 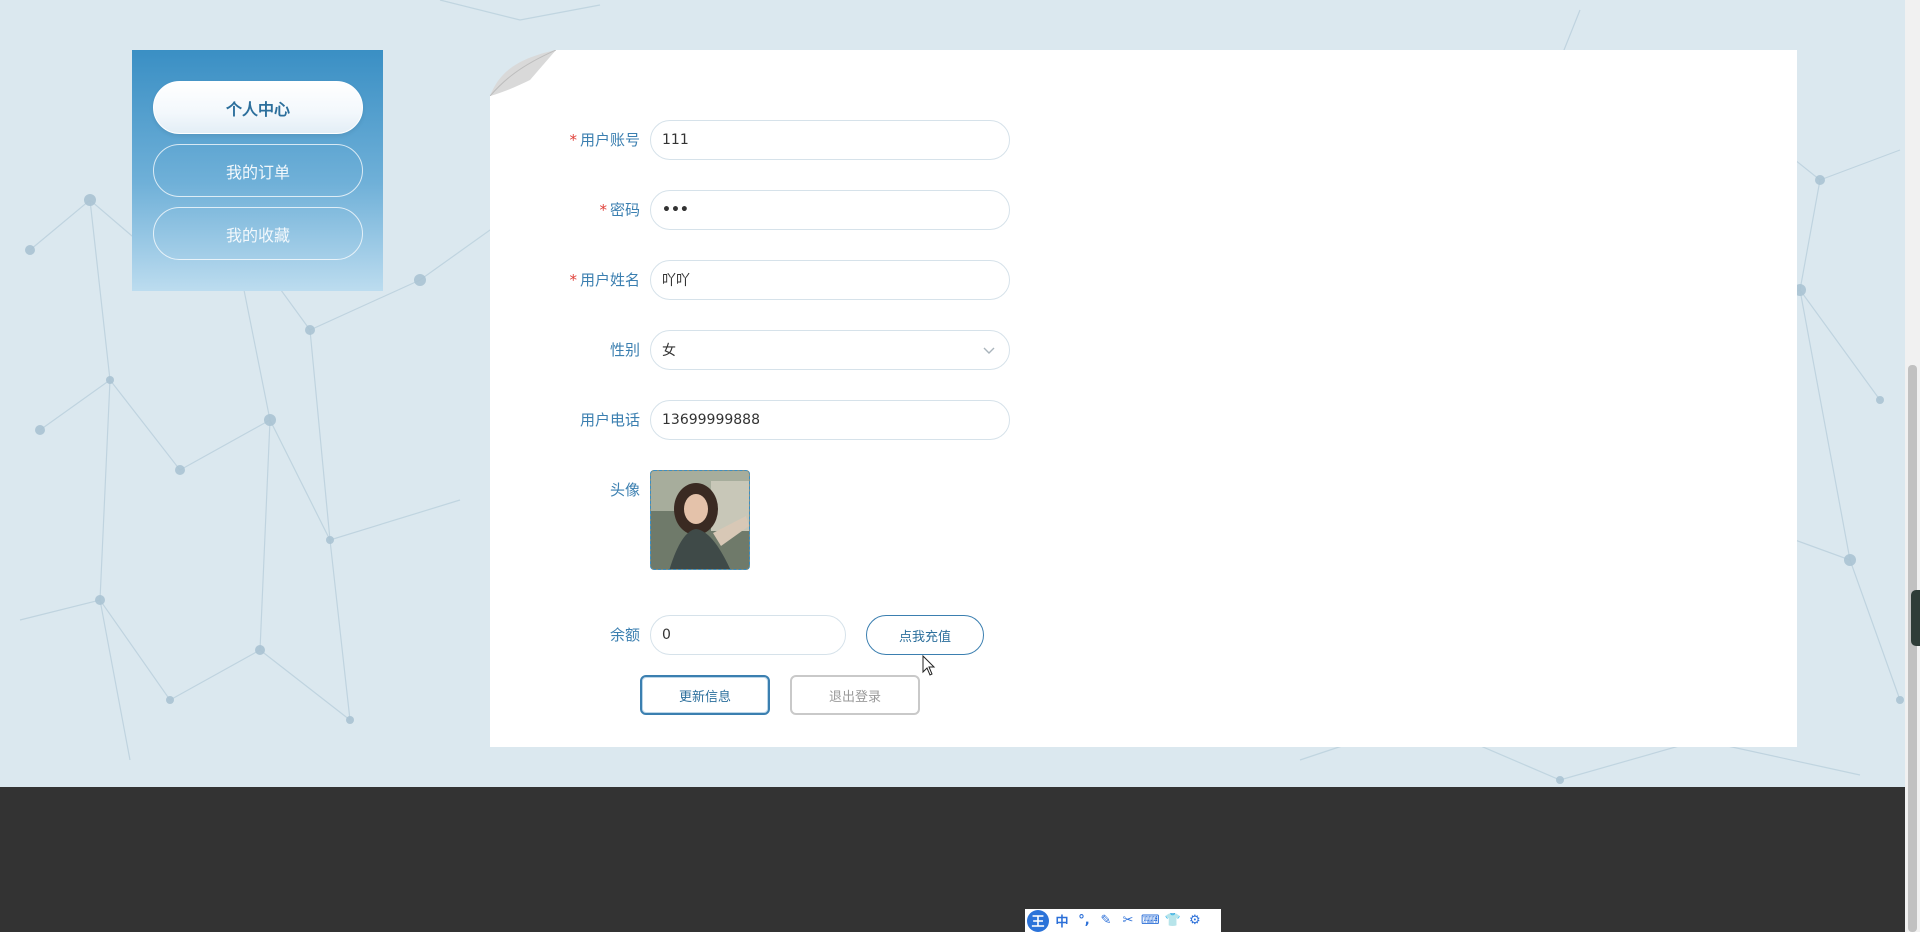 I want to click on phone-input, so click(x=835, y=420).